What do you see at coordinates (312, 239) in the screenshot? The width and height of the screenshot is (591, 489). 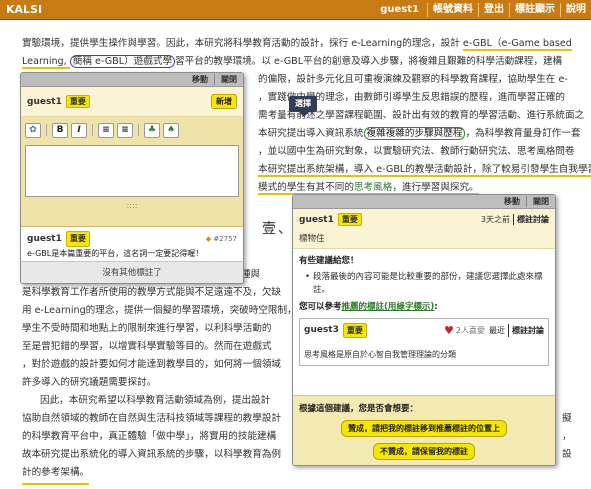 I see `annotation-note: 標物住` at bounding box center [312, 239].